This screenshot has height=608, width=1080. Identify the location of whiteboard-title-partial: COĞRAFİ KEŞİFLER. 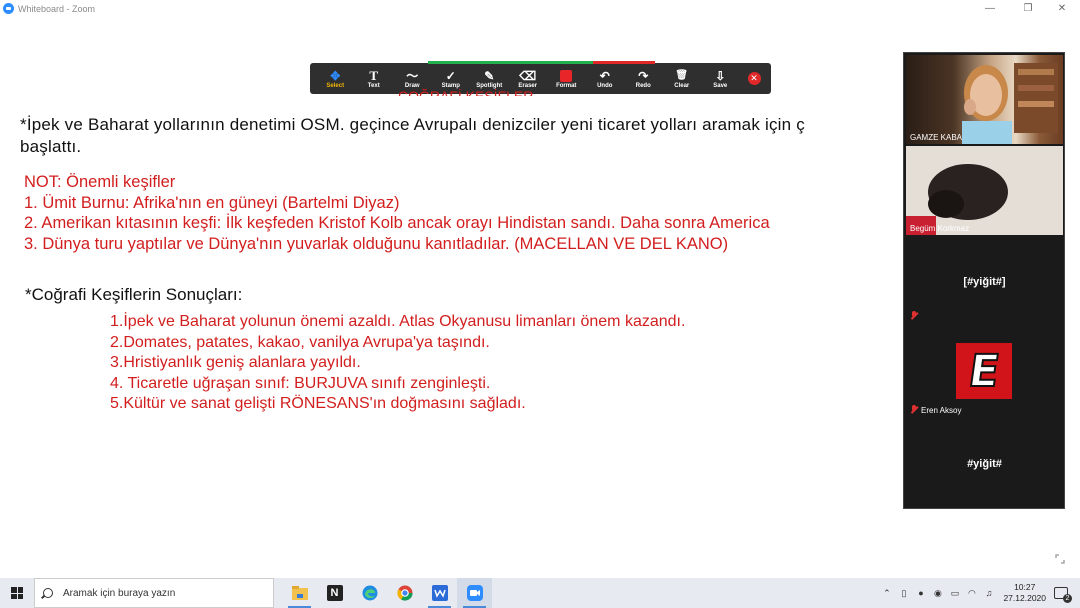
(466, 96).